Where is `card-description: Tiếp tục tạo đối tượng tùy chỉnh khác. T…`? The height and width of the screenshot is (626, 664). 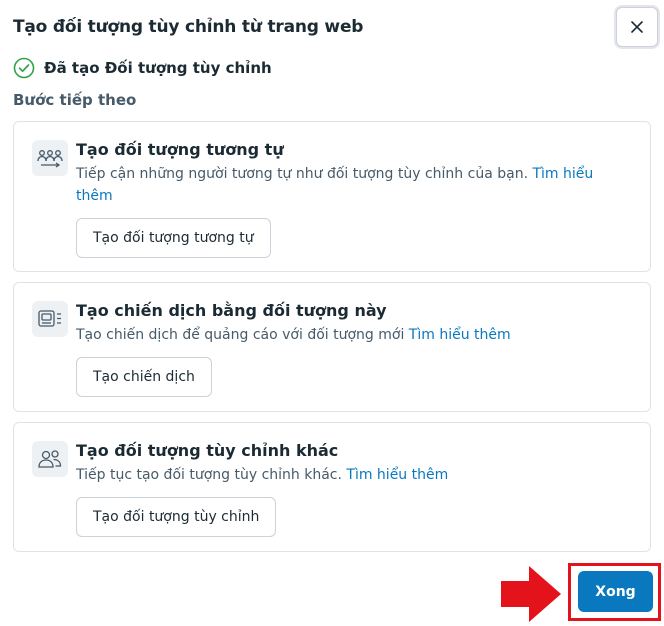 card-description: Tiếp tục tạo đối tượng tùy chỉnh khác. T… is located at coordinates (353, 475).